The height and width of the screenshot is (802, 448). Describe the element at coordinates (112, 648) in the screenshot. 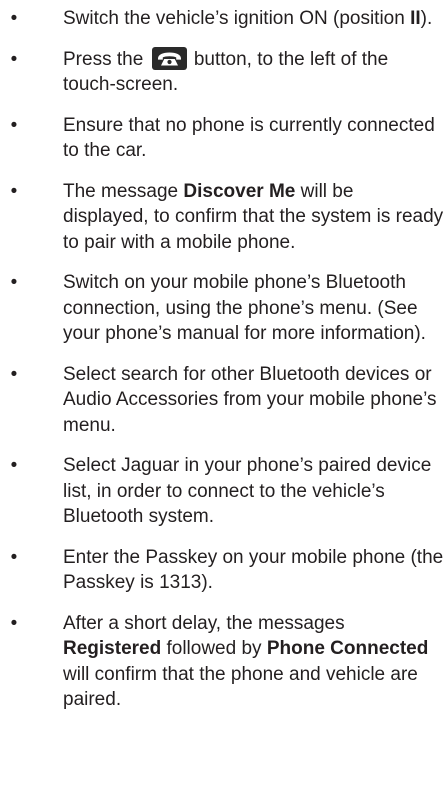

I see `message-registered: Registered` at that location.